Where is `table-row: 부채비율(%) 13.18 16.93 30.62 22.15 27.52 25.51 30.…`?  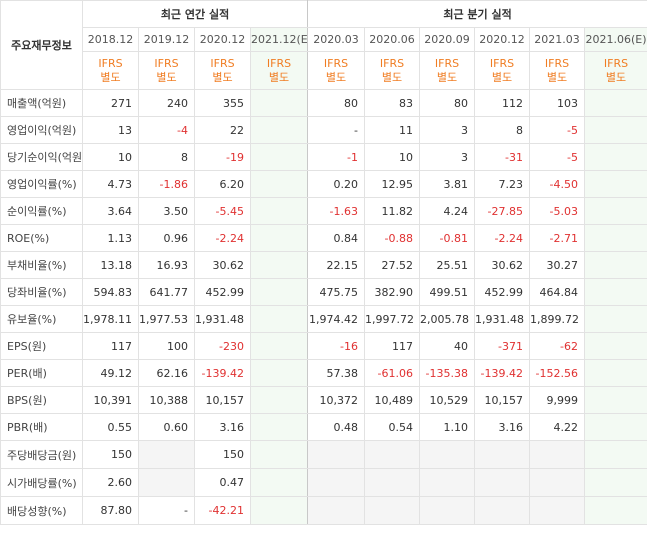
table-row: 부채비율(%) 13.18 16.93 30.62 22.15 27.52 25.51 30.… is located at coordinates (323, 265).